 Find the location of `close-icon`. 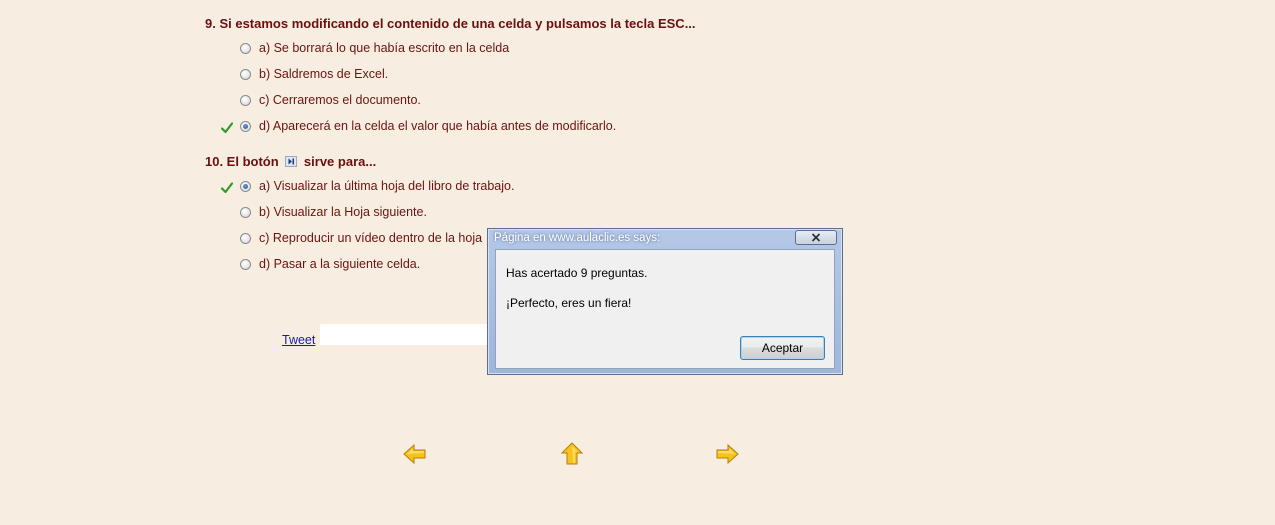

close-icon is located at coordinates (816, 237).